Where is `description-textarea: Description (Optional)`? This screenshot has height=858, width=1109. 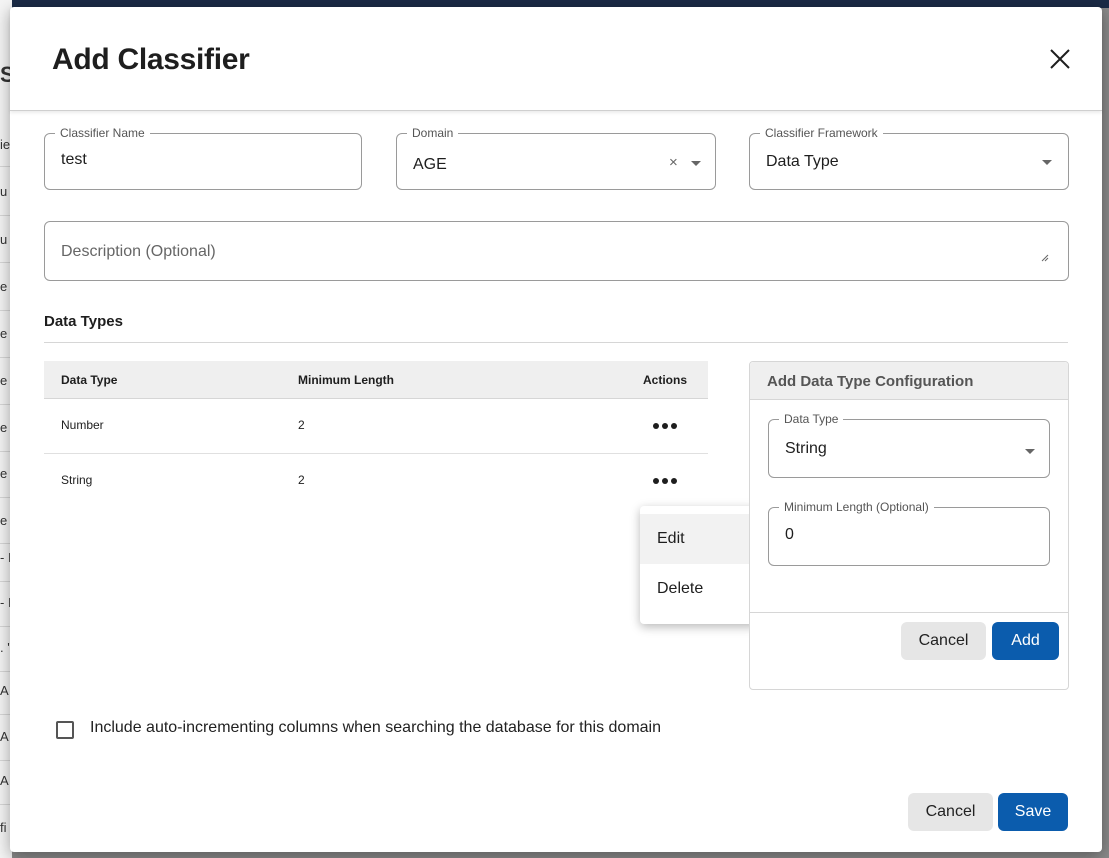 description-textarea: Description (Optional) is located at coordinates (556, 251).